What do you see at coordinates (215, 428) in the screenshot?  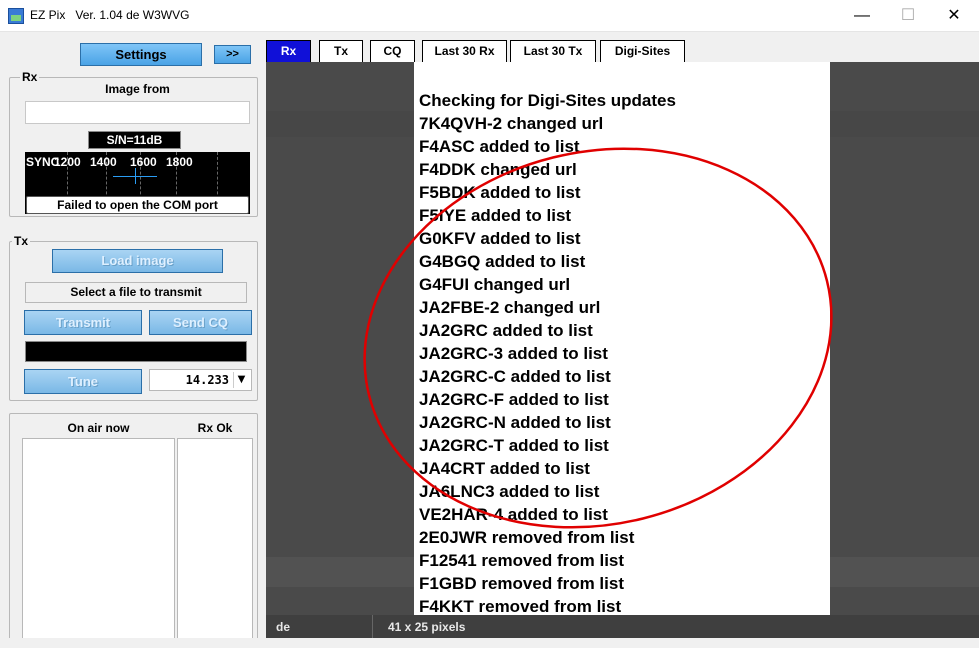 I see `rx-ok-header: Rx Ok` at bounding box center [215, 428].